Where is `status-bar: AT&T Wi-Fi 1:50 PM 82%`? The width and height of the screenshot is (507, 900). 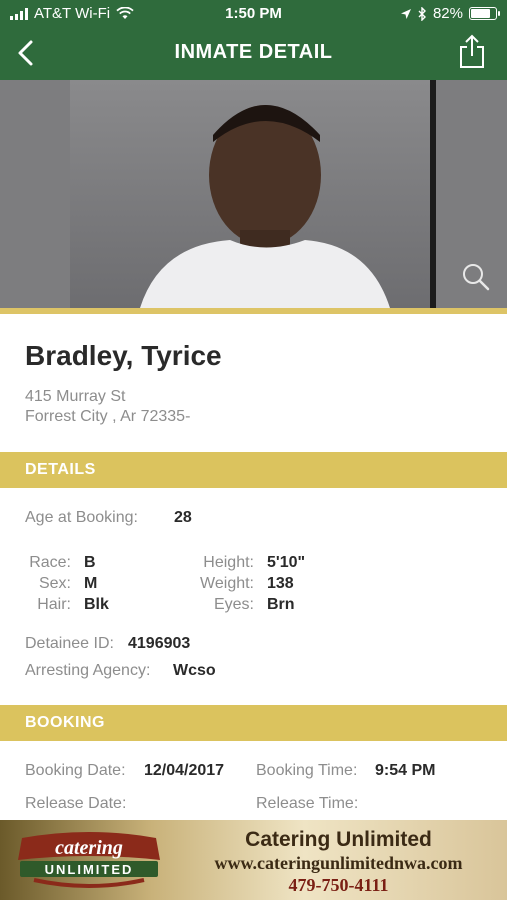 status-bar: AT&T Wi-Fi 1:50 PM 82% is located at coordinates (253, 14).